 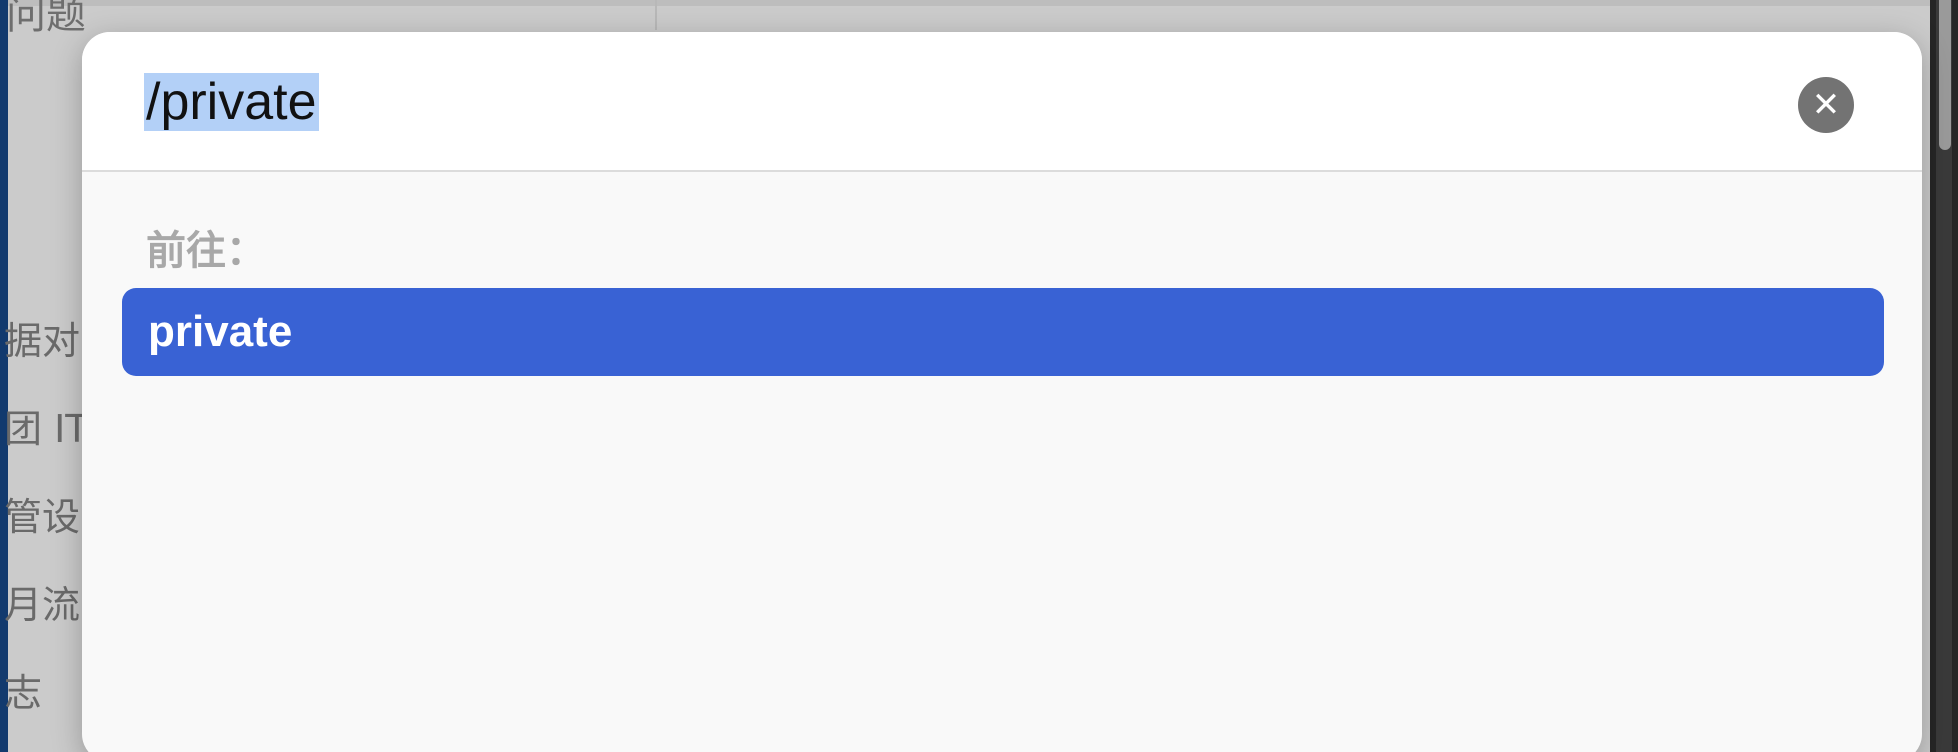 What do you see at coordinates (42, 517) in the screenshot?
I see `background-sidebar-item: 管设` at bounding box center [42, 517].